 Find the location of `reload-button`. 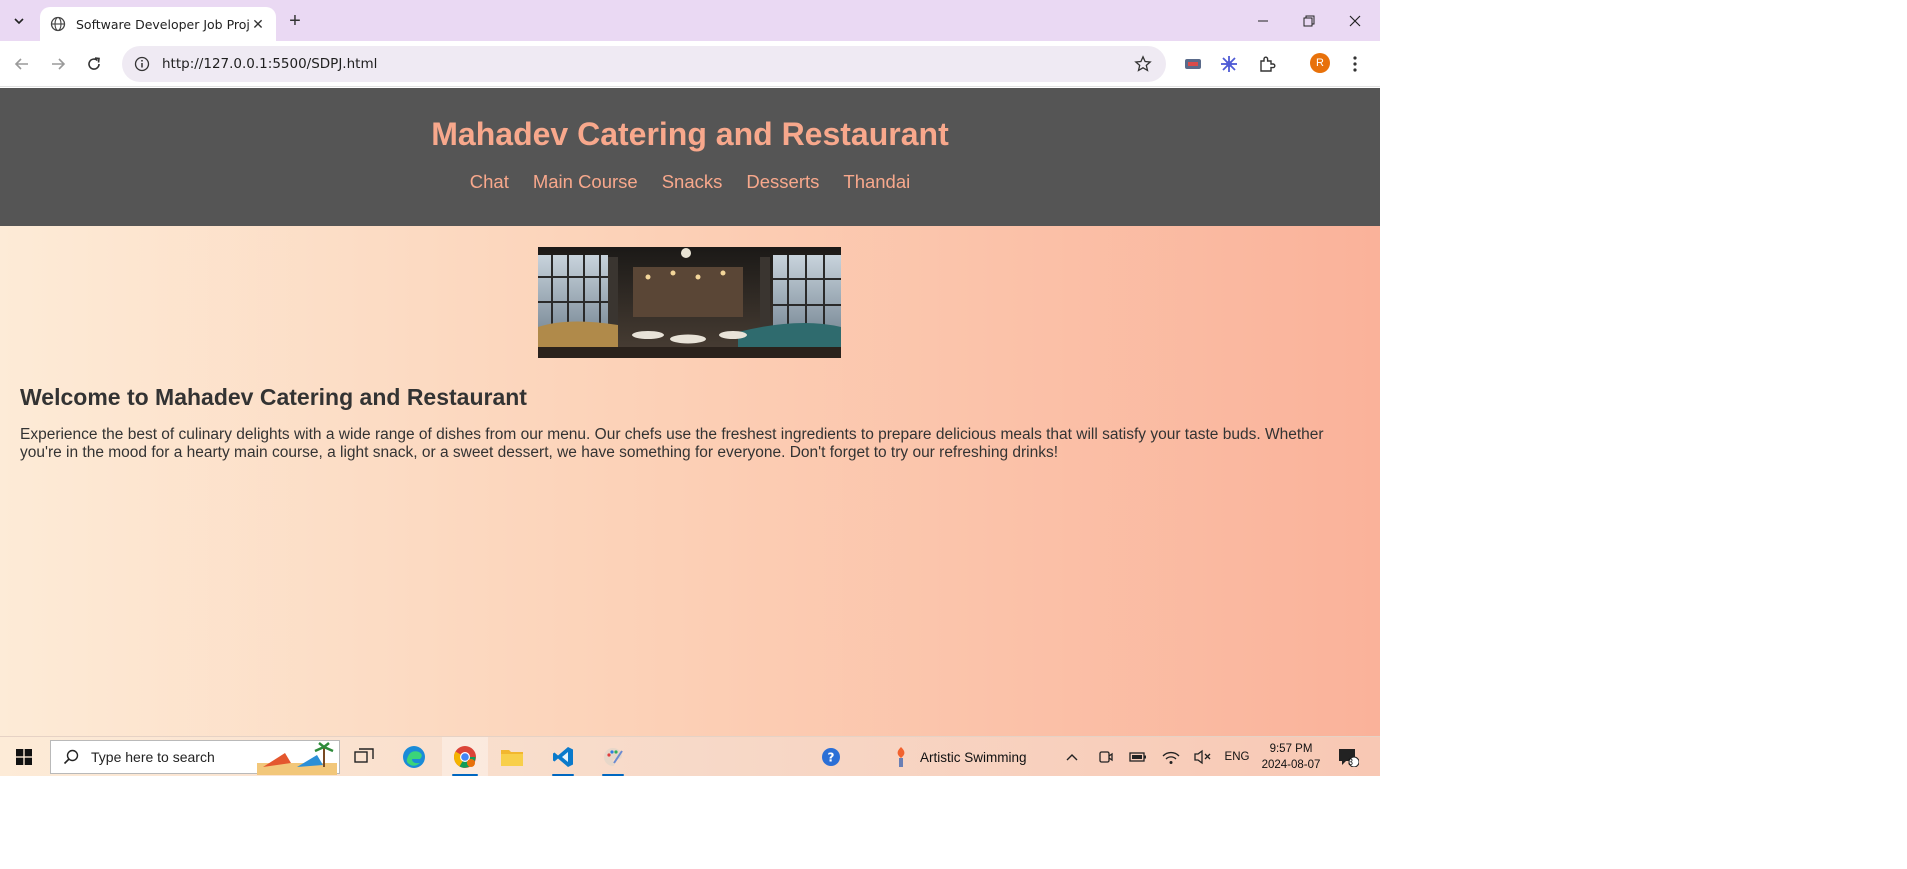

reload-button is located at coordinates (94, 64).